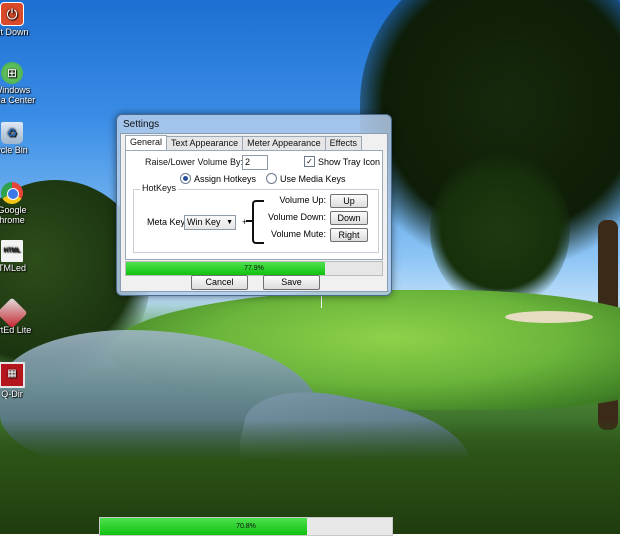  I want to click on desktop-icon-recycle-bin: ♻ ycle Bin, so click(21, 138).